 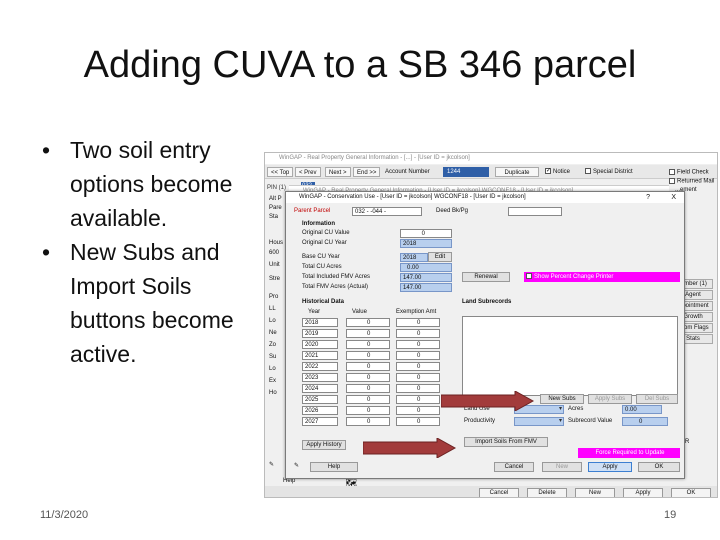 I want to click on bg-cancel-button: Cancel, so click(x=499, y=492).